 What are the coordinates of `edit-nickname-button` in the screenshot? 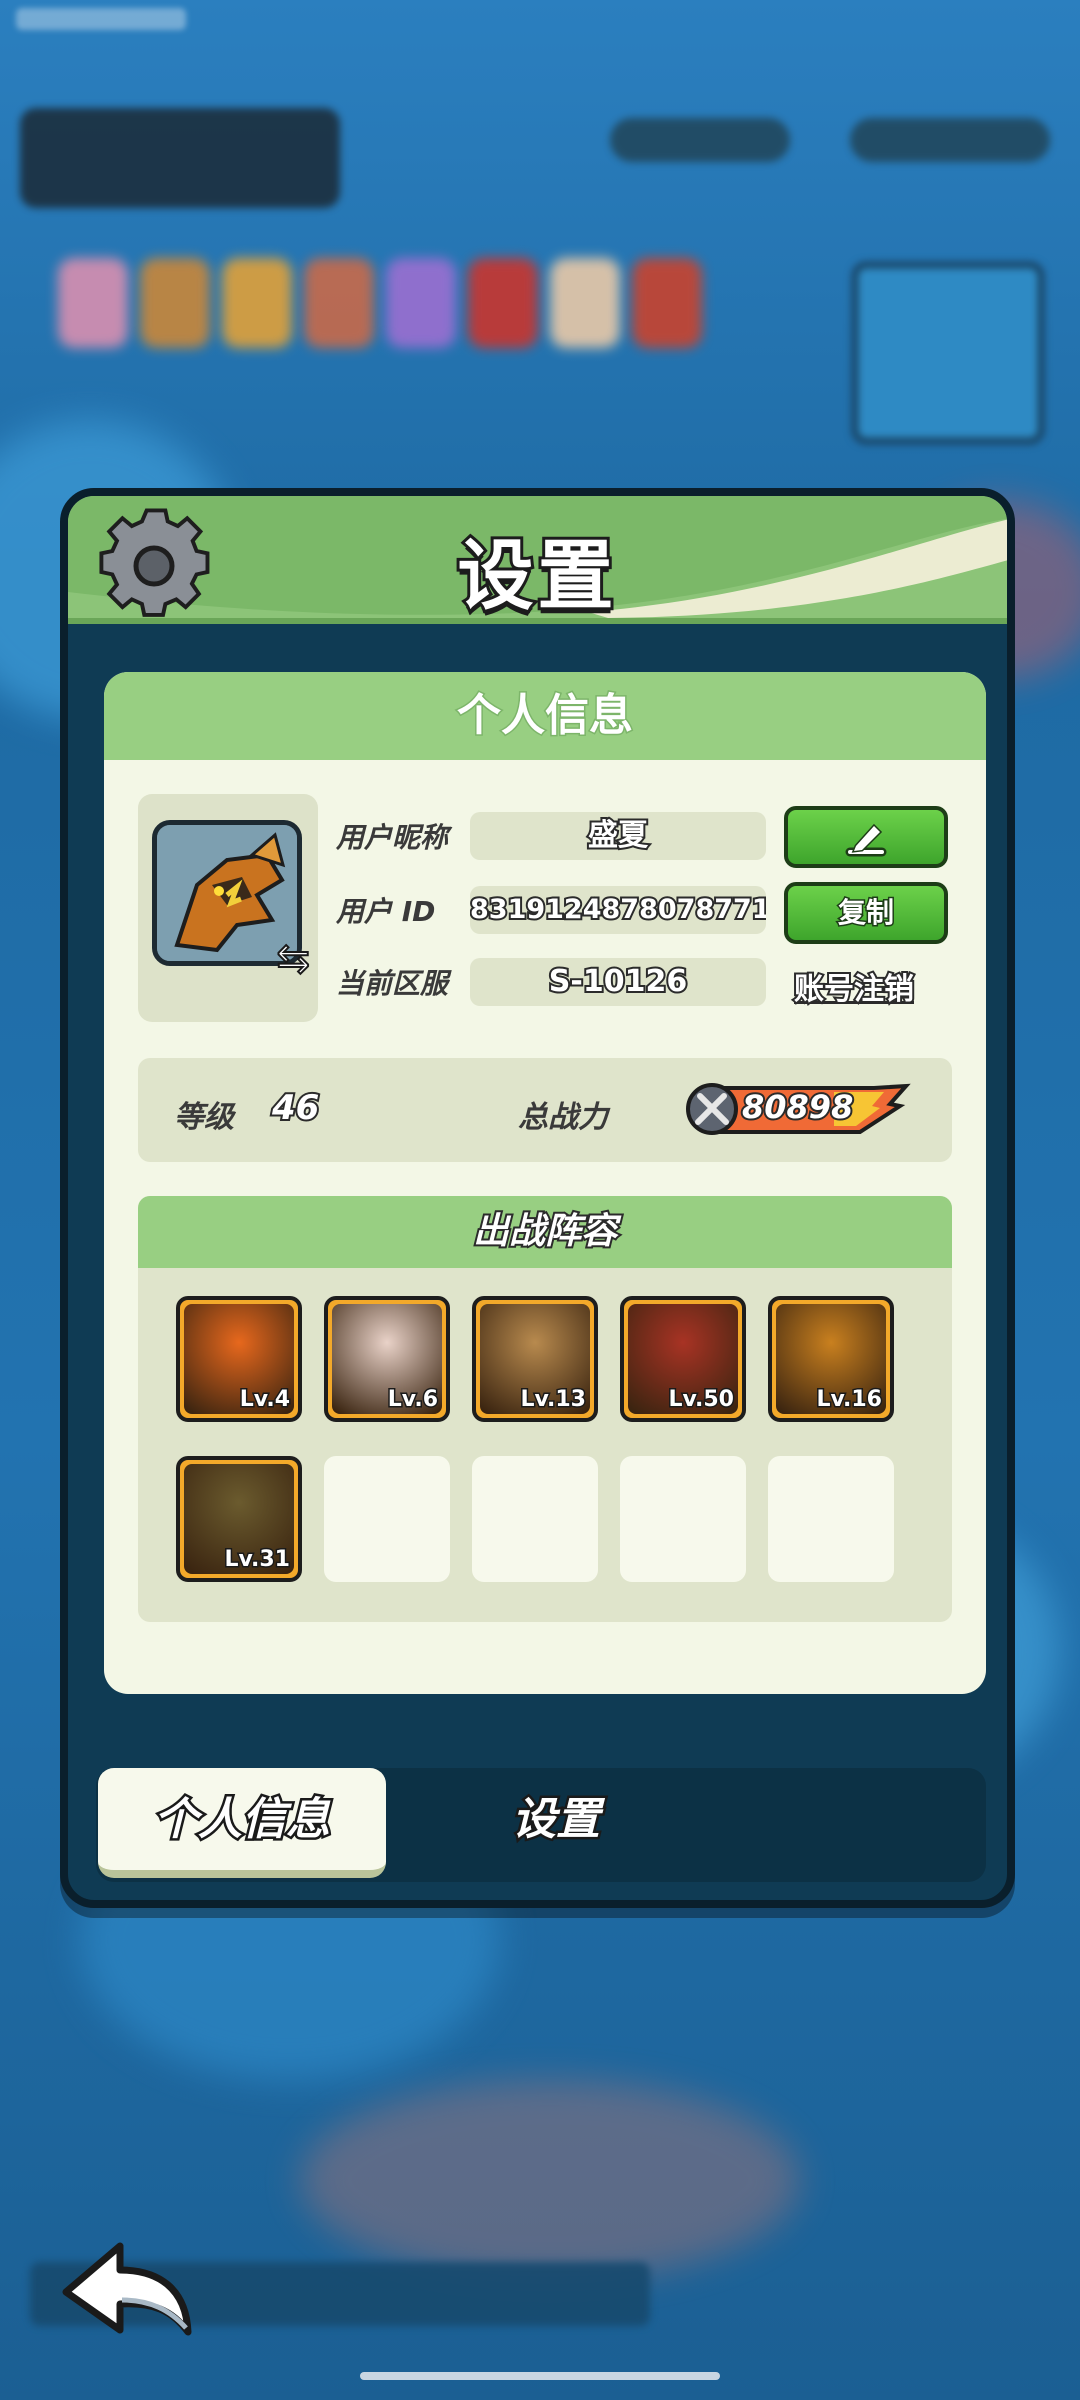 It's located at (866, 837).